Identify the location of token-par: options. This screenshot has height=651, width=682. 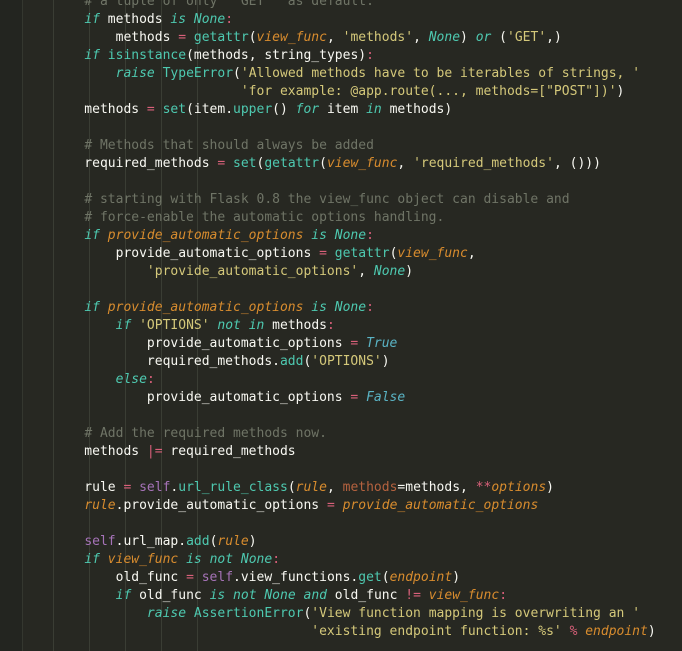
(519, 487).